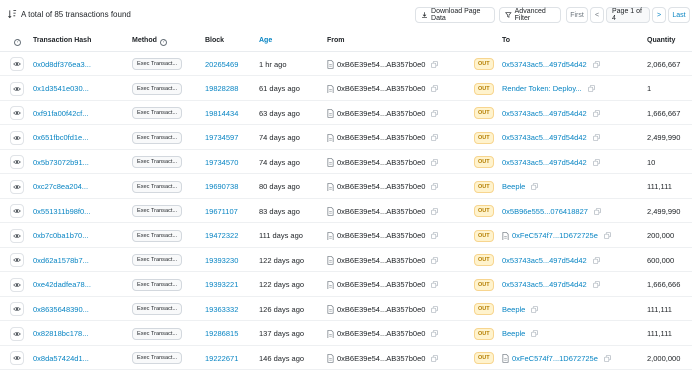  Describe the element at coordinates (545, 211) in the screenshot. I see `to-address: 0x5B96e555...076418827` at that location.